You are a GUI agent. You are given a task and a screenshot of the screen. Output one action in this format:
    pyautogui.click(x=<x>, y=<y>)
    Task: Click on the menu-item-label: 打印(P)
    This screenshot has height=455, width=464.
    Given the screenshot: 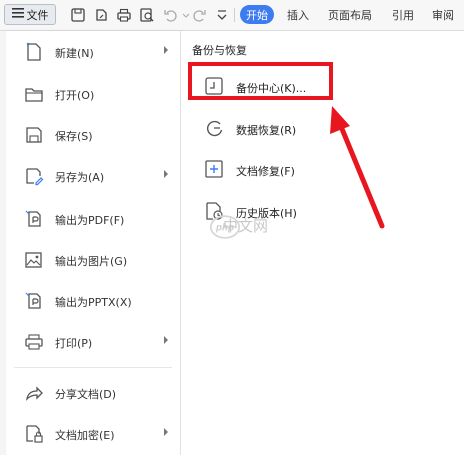 What is the action you would take?
    pyautogui.click(x=74, y=343)
    